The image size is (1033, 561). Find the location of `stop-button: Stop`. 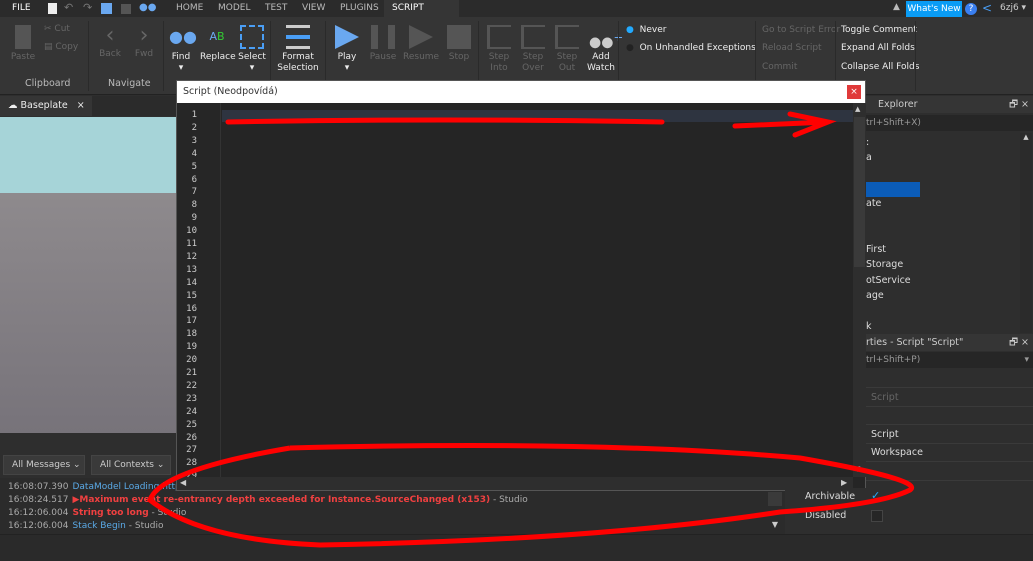

stop-button: Stop is located at coordinates (459, 44).